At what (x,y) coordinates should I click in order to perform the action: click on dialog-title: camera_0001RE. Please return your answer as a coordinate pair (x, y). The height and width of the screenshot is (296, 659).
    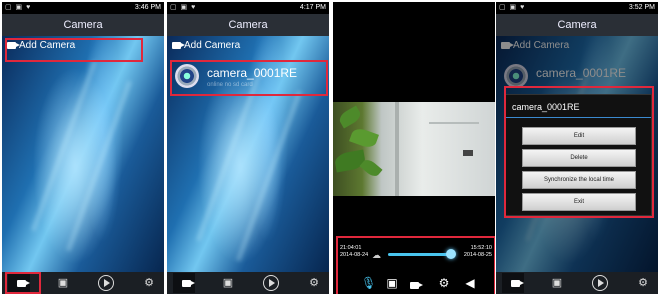
    Looking at the image, I should click on (546, 107).